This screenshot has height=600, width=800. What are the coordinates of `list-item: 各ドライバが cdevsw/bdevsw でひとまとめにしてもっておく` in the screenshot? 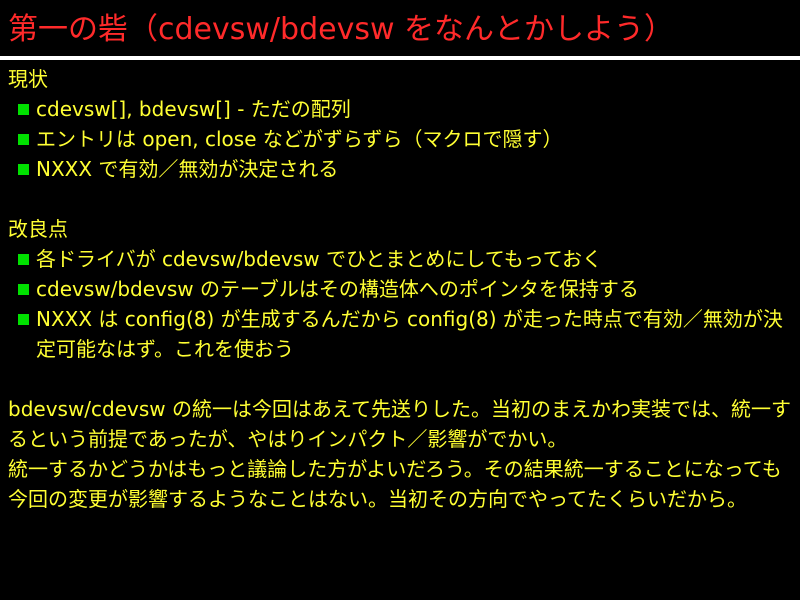 It's located at (400, 259).